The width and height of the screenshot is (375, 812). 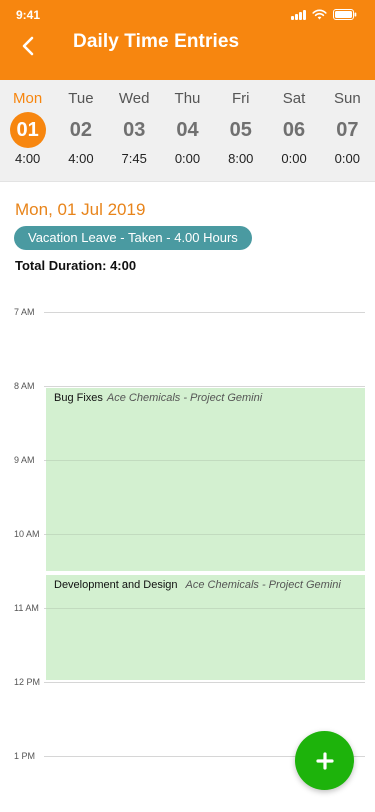 I want to click on day-number: 07, so click(x=347, y=130).